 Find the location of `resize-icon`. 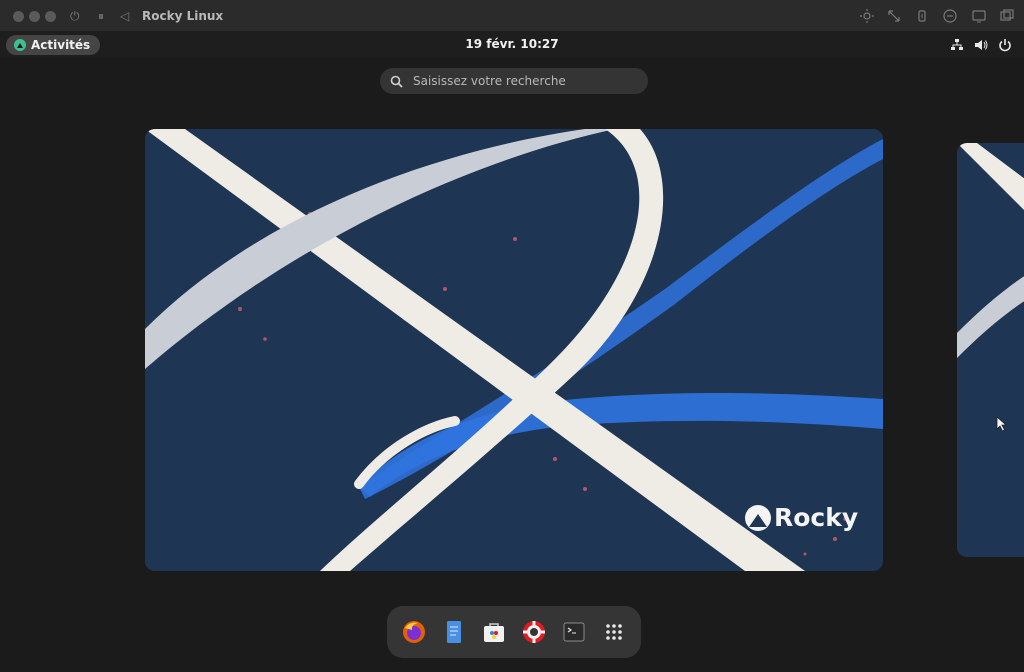

resize-icon is located at coordinates (894, 16).